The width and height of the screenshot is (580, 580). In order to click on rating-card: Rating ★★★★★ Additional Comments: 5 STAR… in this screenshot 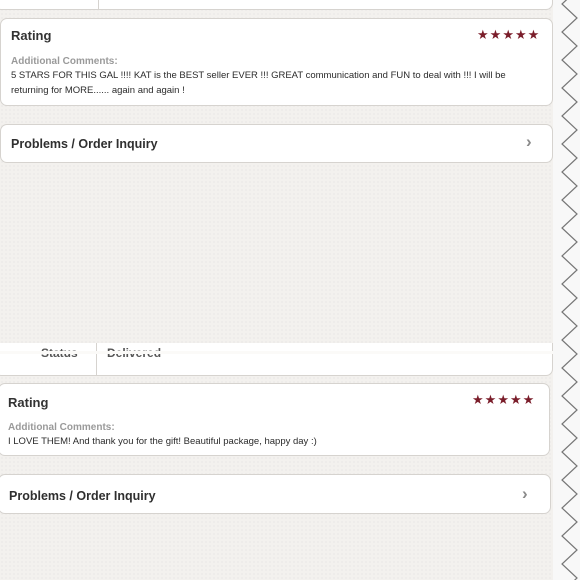, I will do `click(276, 62)`.